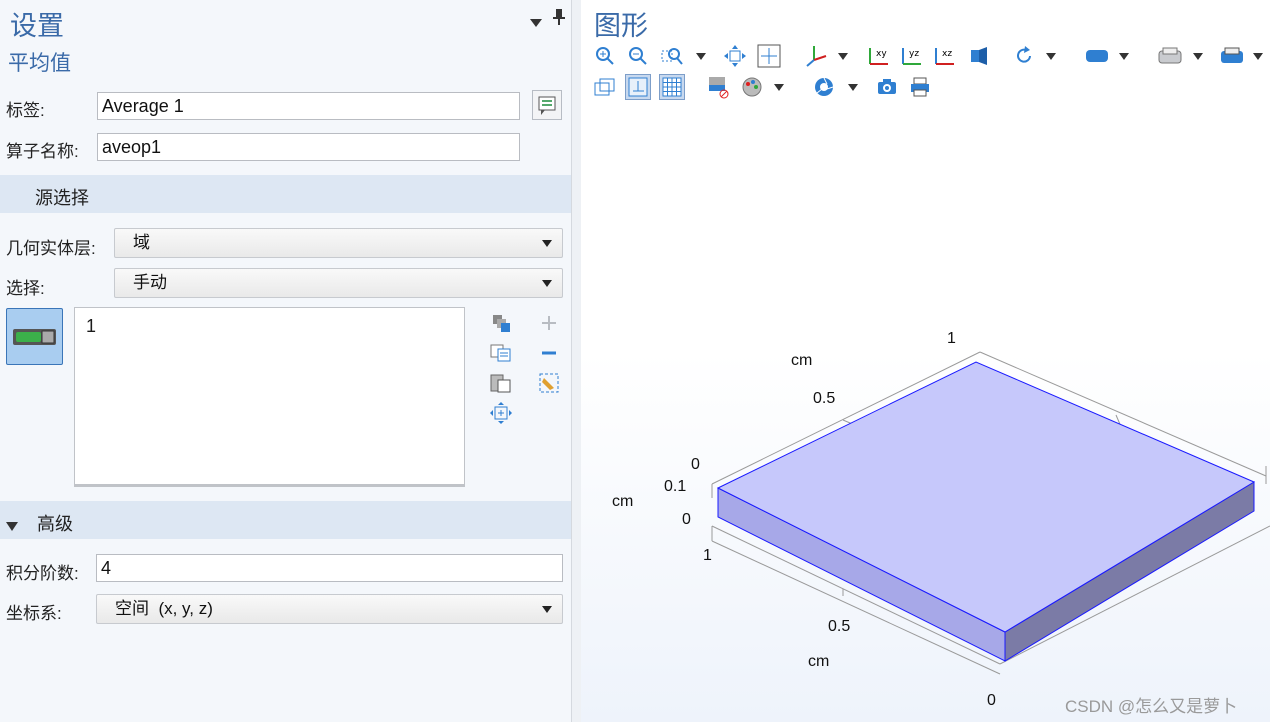 This screenshot has height=722, width=1270. I want to click on panel-menu-icon, so click(536, 23).